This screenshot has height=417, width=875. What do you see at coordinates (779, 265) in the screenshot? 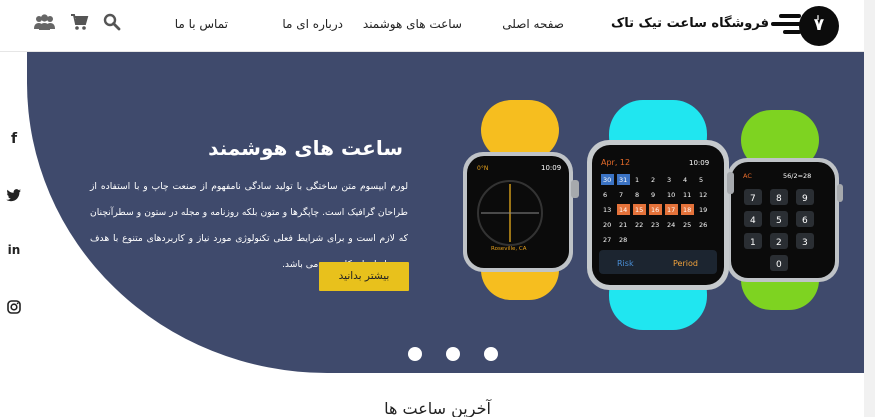
I see `calculator-key: 0` at bounding box center [779, 265].